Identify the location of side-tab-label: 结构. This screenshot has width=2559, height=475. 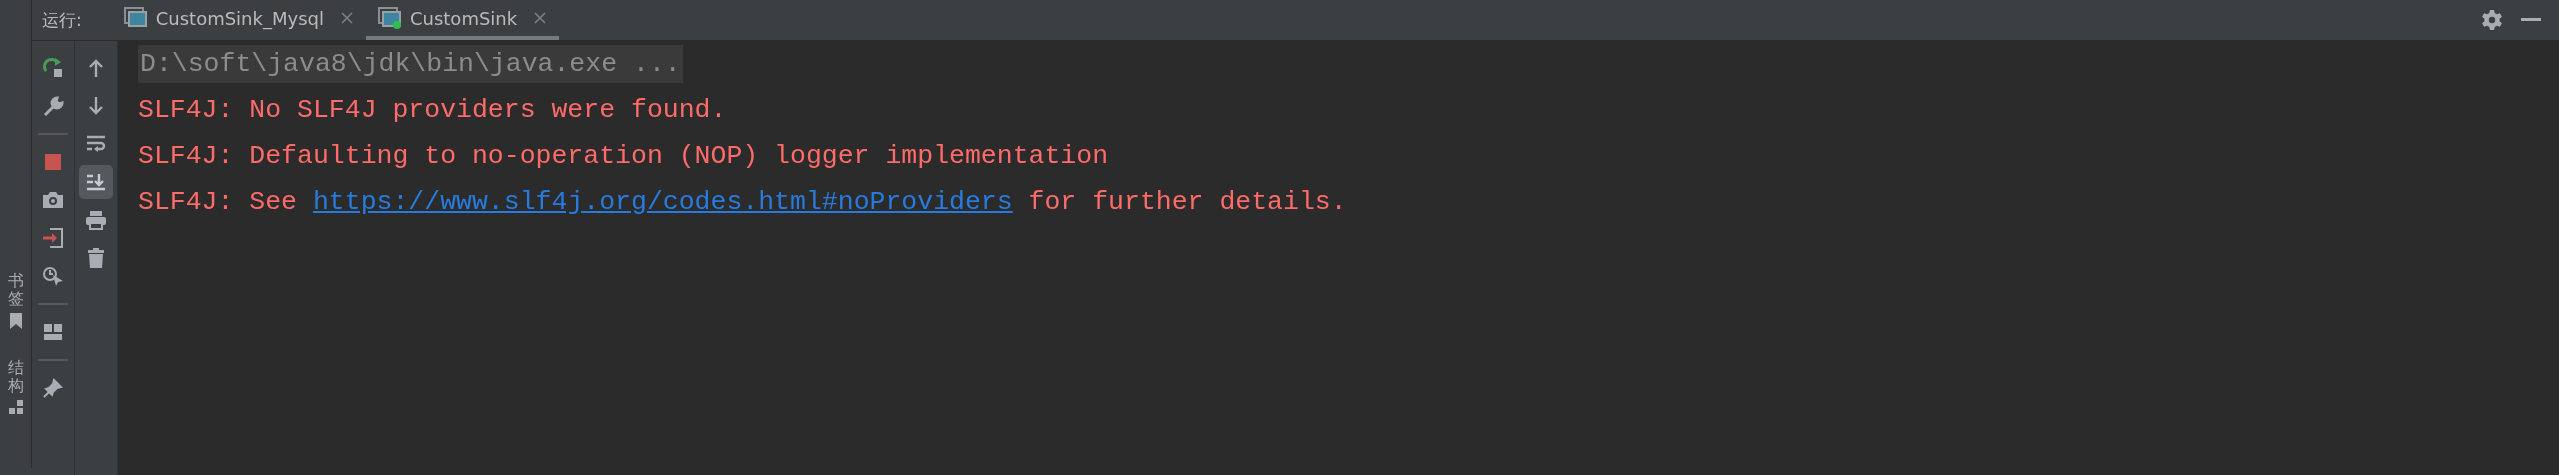
(15, 377).